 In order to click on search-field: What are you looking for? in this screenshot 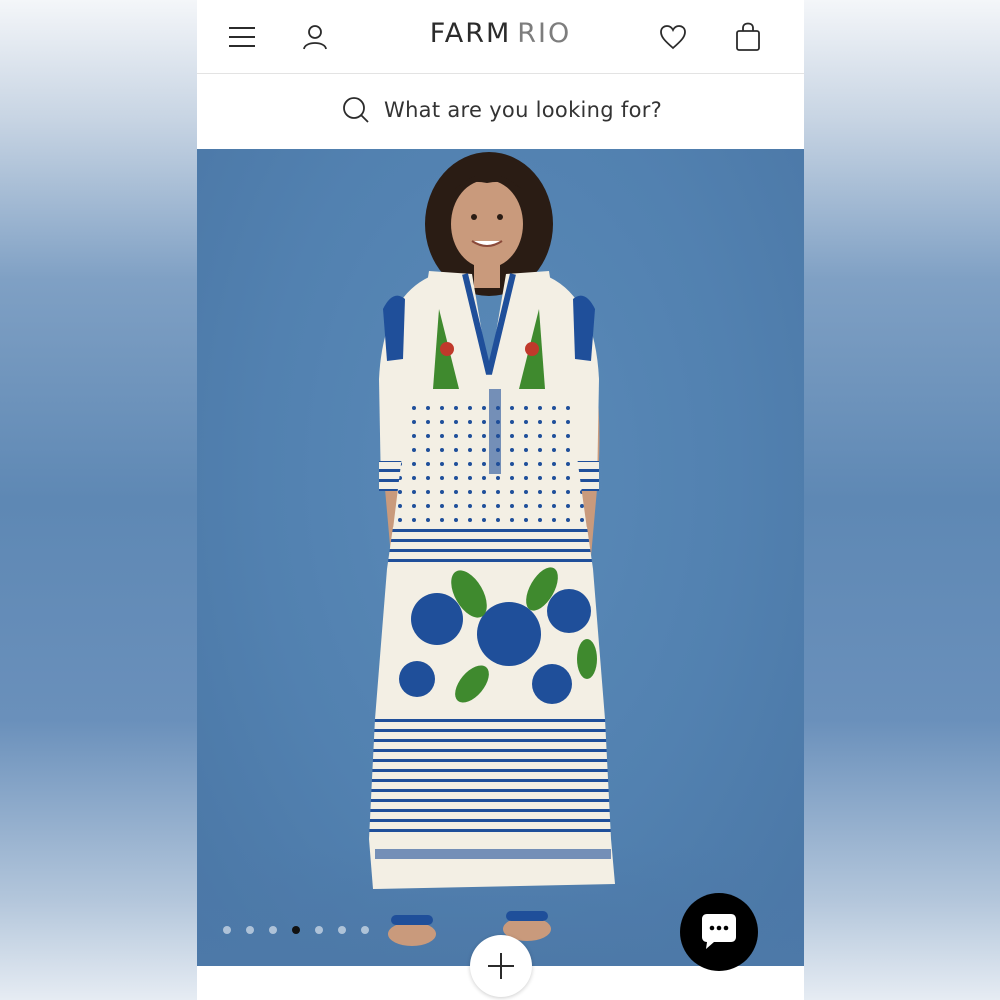, I will do `click(502, 110)`.